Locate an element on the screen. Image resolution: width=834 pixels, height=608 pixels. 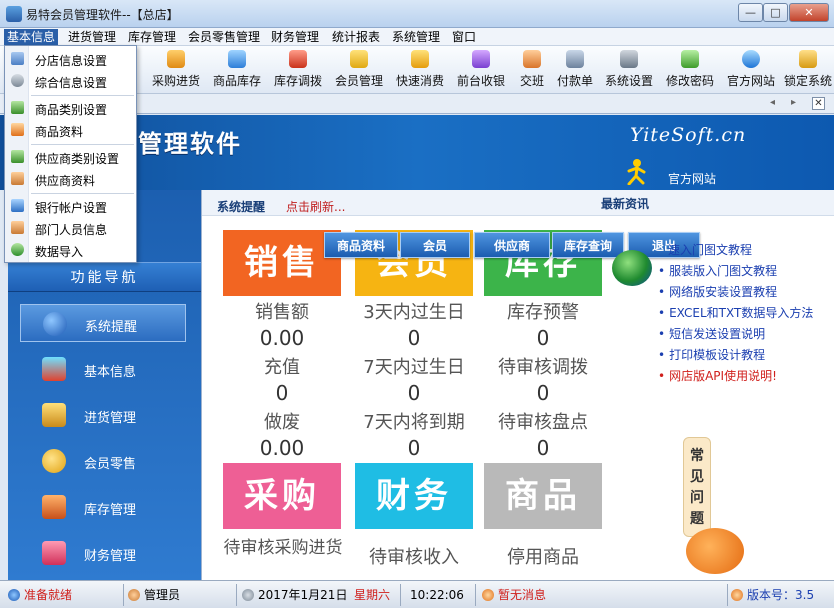
nav-item-inventory: 库存管理 is located at coordinates (103, 507).